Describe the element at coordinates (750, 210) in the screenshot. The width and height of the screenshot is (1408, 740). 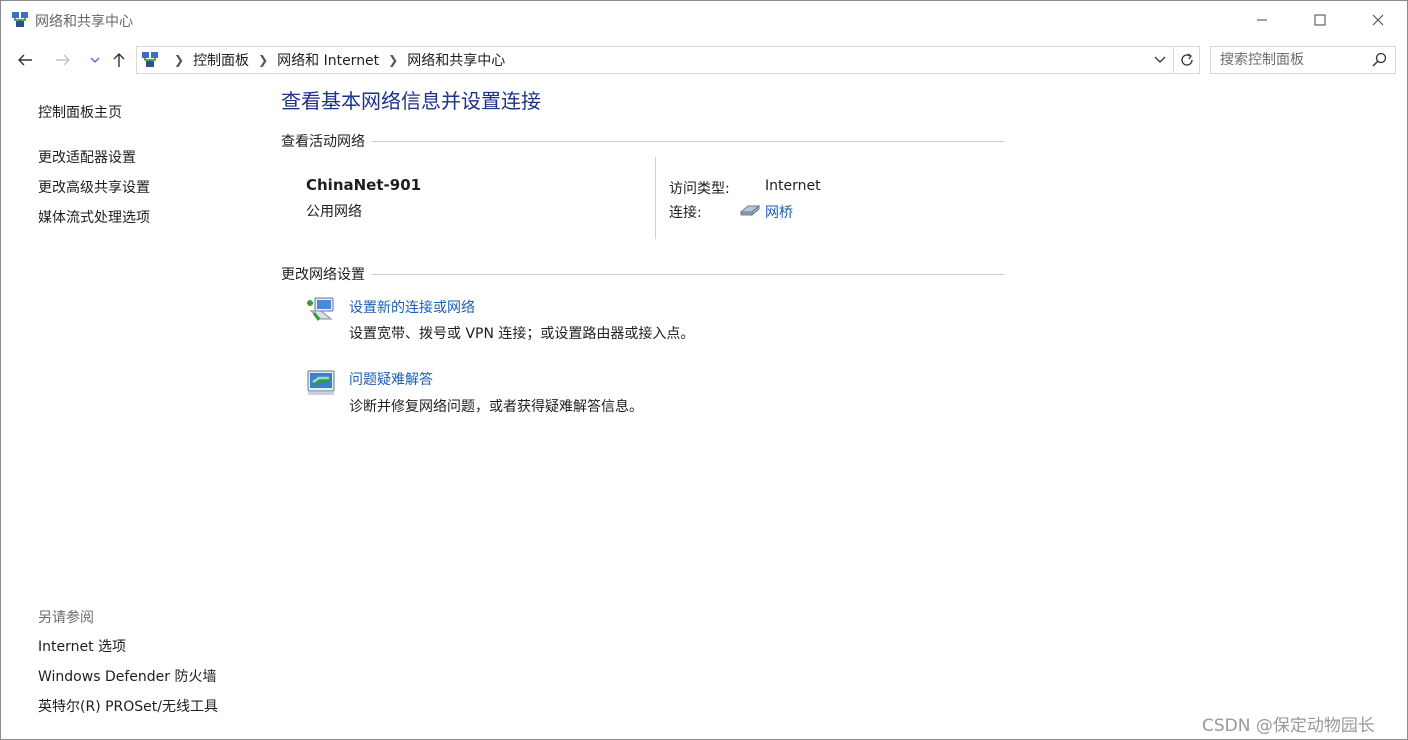
I see `bridge-icon` at that location.